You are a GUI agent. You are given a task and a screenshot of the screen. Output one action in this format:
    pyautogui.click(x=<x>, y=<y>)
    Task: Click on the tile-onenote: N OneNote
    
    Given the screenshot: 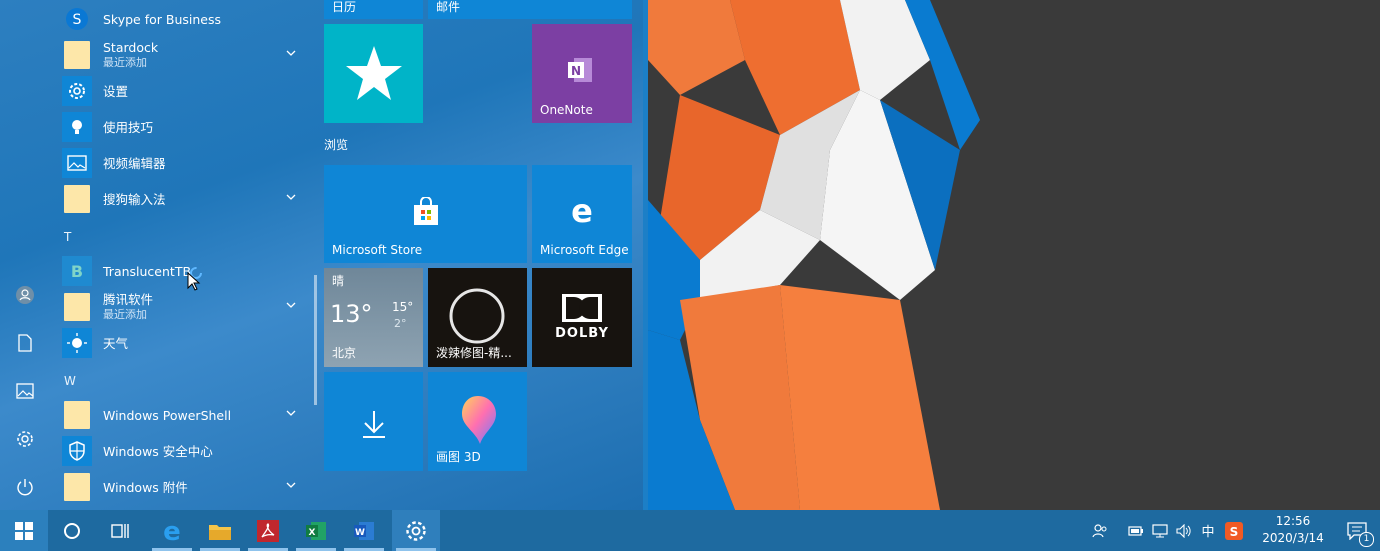 What is the action you would take?
    pyautogui.click(x=582, y=73)
    